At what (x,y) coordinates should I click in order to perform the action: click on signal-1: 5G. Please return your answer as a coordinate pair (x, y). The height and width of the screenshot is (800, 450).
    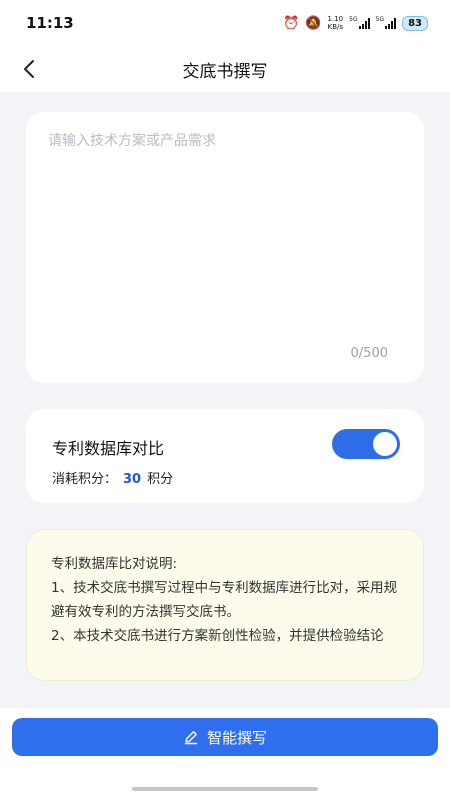
    Looking at the image, I should click on (359, 22).